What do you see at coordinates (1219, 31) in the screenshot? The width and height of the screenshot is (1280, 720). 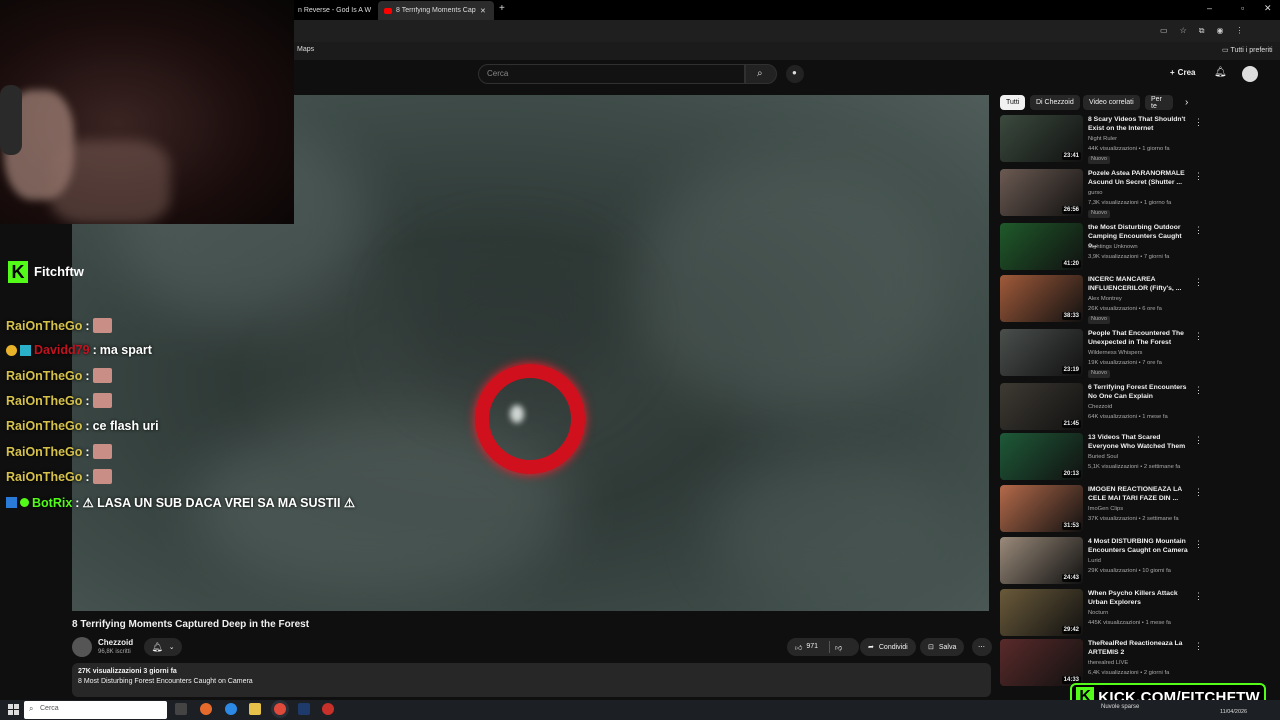 I see `profile-icon: ◉` at bounding box center [1219, 31].